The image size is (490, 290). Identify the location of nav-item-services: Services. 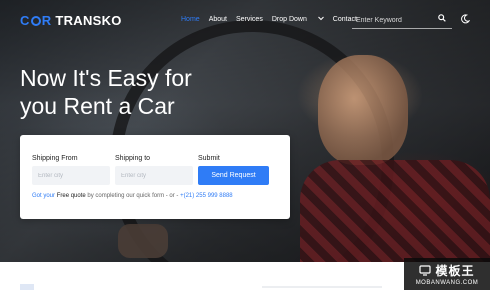
(249, 19).